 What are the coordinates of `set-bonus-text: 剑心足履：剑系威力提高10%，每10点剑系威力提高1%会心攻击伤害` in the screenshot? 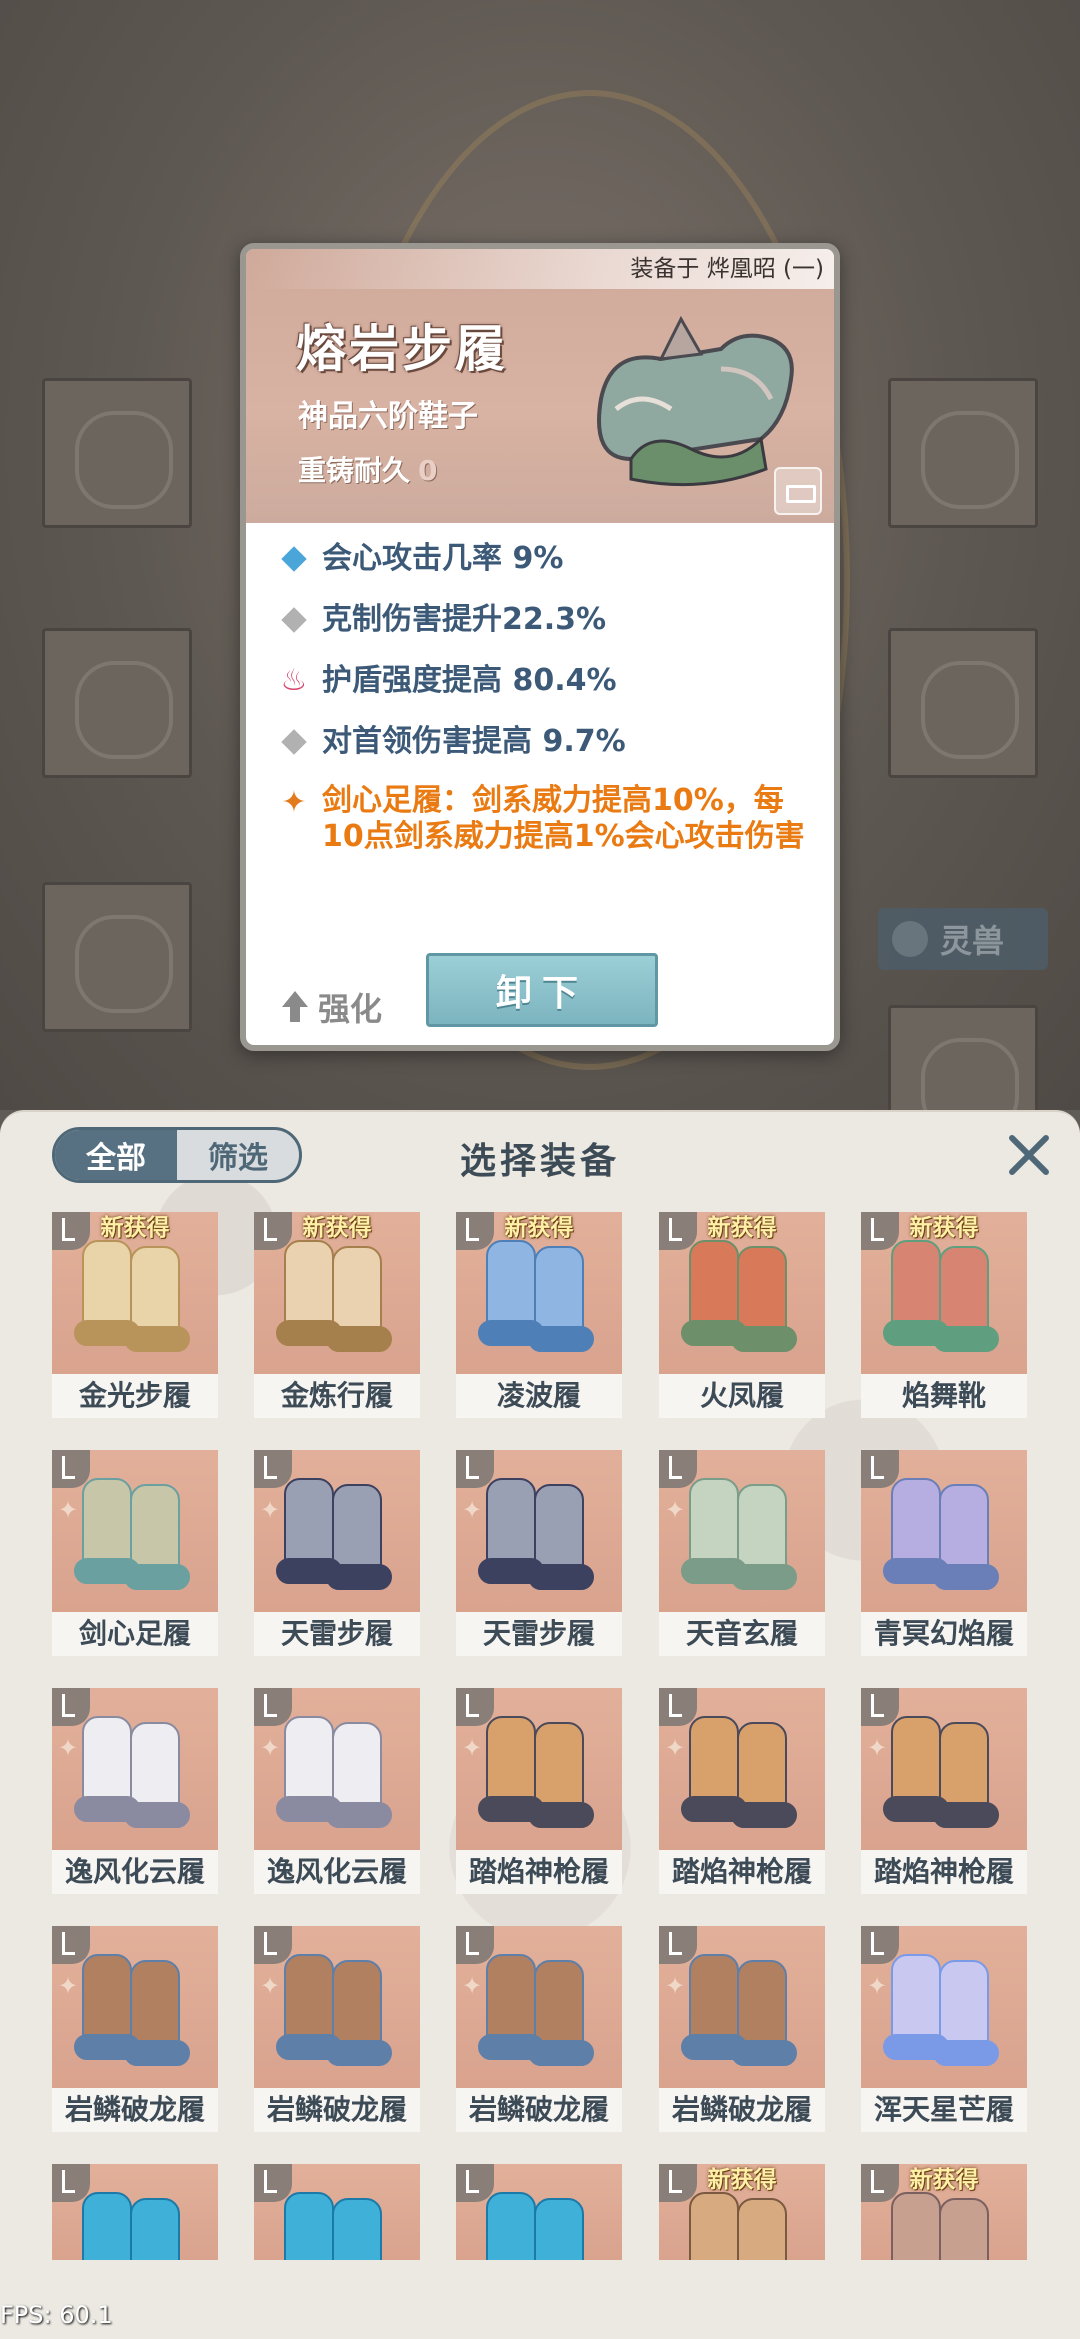 It's located at (563, 818).